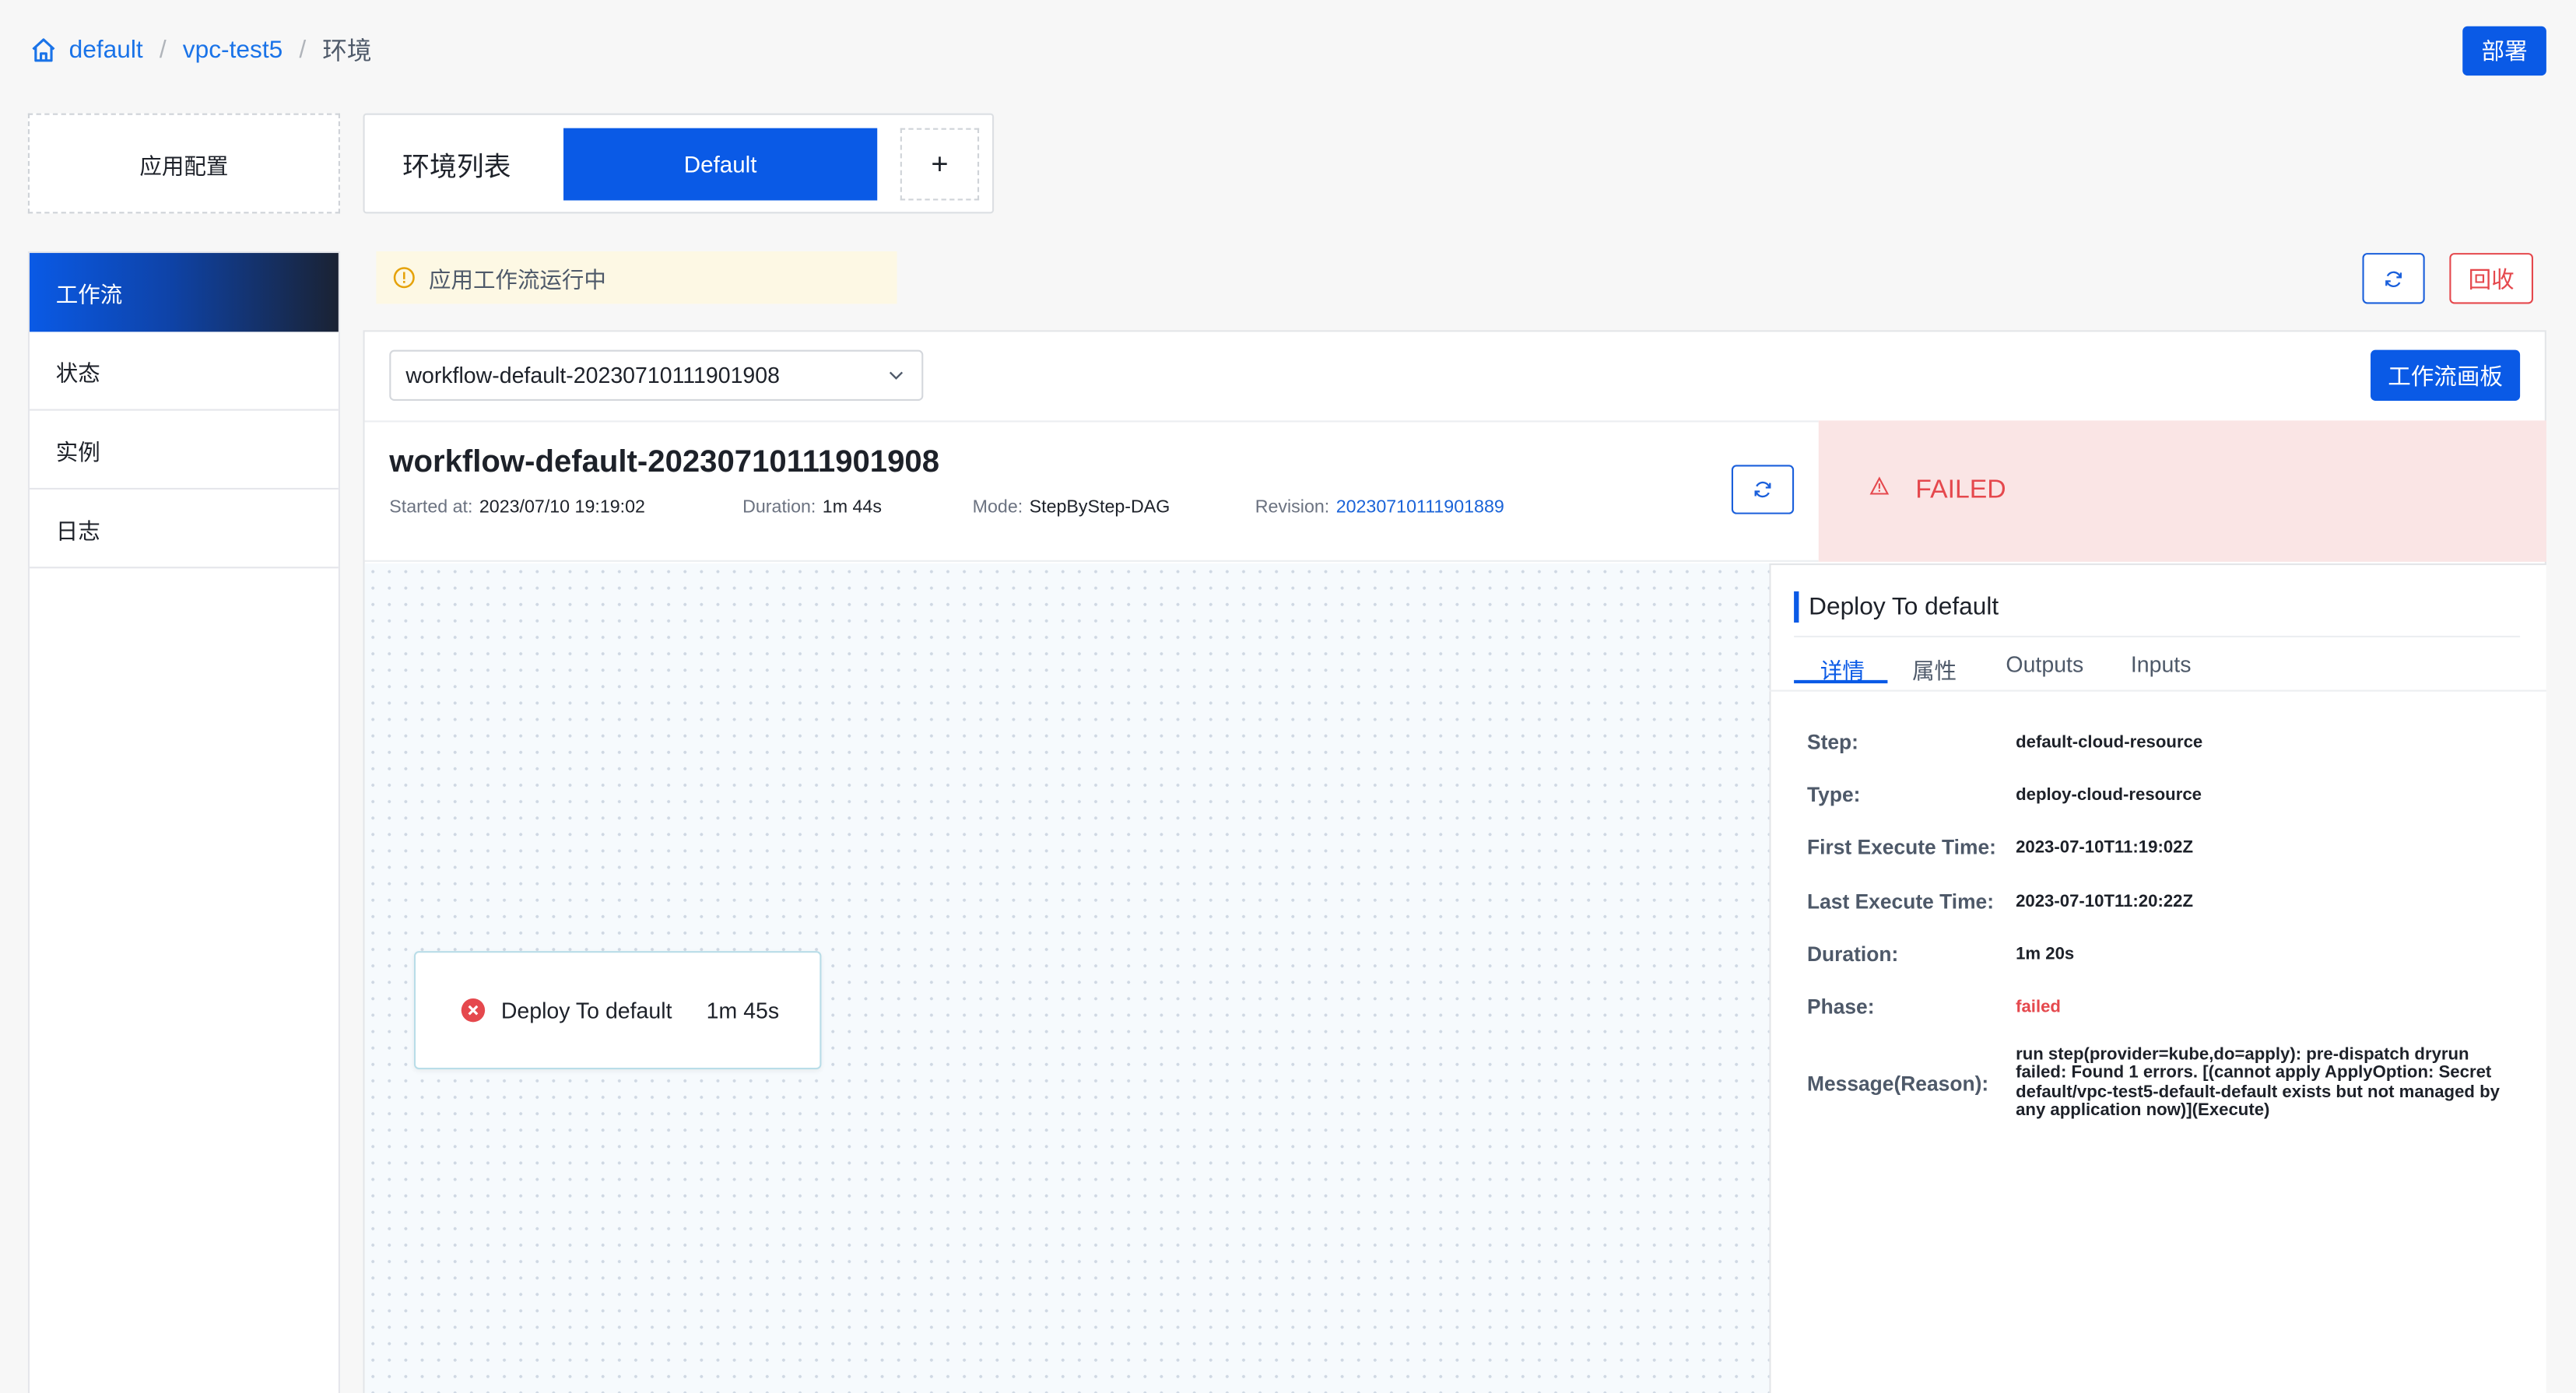 The image size is (2576, 1393). Describe the element at coordinates (2105, 902) in the screenshot. I see `detail-value-last-execute: 2023-07-10T11:20:22Z` at that location.